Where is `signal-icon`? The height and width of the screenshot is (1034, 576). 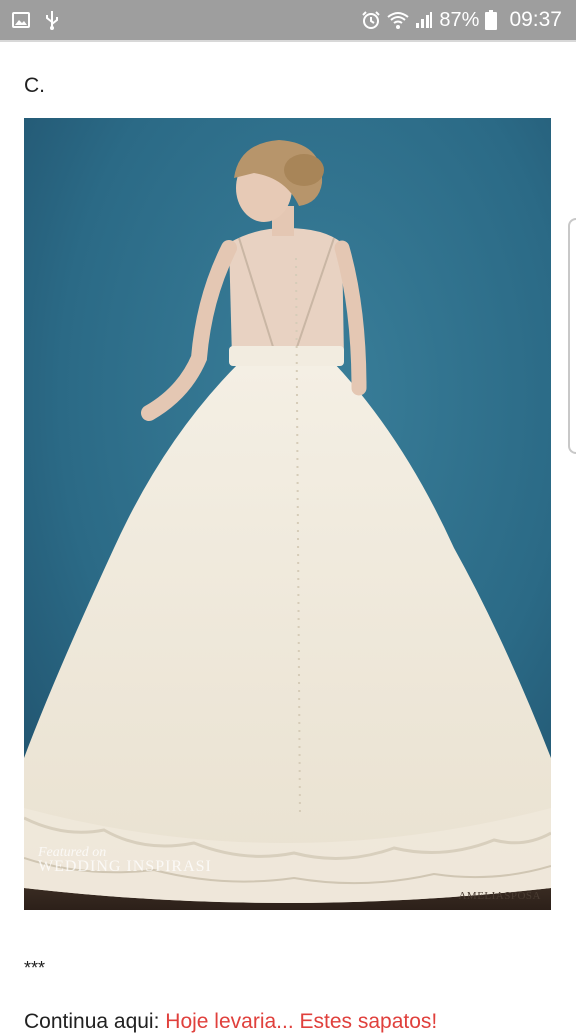 signal-icon is located at coordinates (424, 20).